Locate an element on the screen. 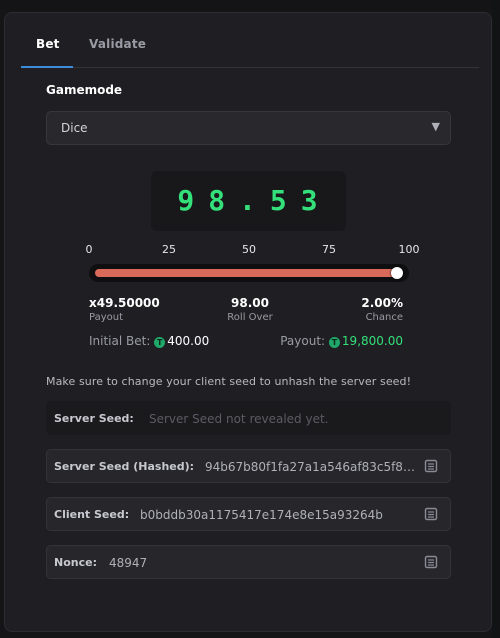  rollover-stat-label: Roll Over is located at coordinates (250, 317).